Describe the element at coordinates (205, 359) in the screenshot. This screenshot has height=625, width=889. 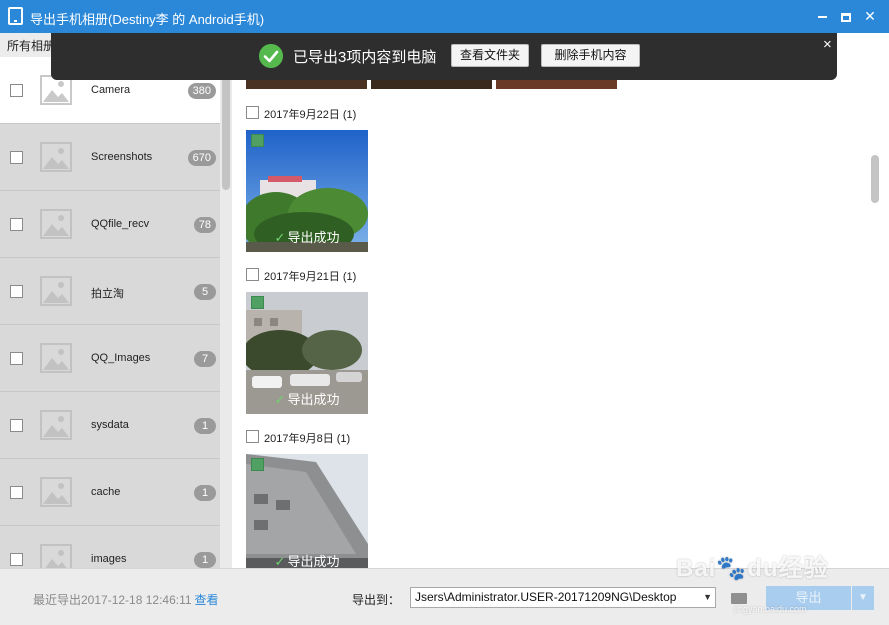
I see `album-count-badge: 7` at that location.